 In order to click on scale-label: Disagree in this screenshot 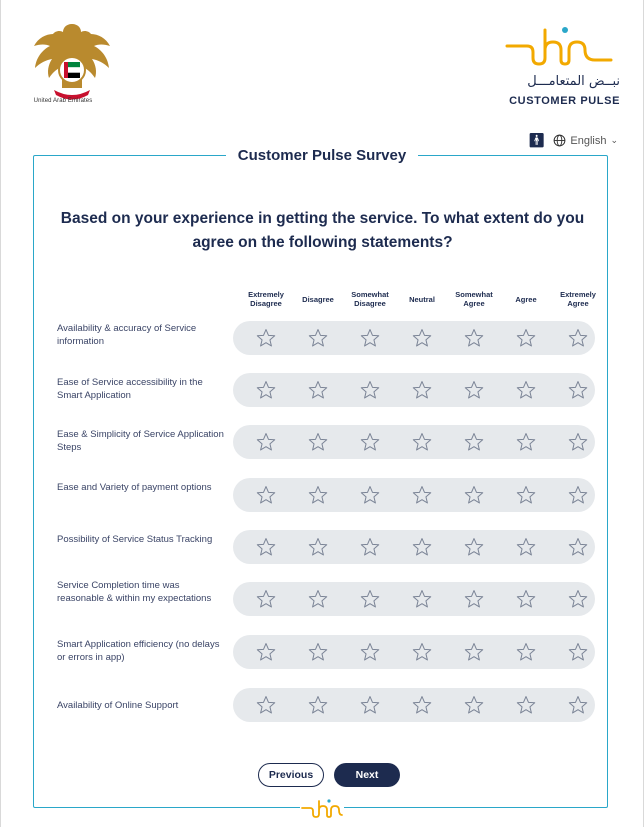, I will do `click(318, 299)`.